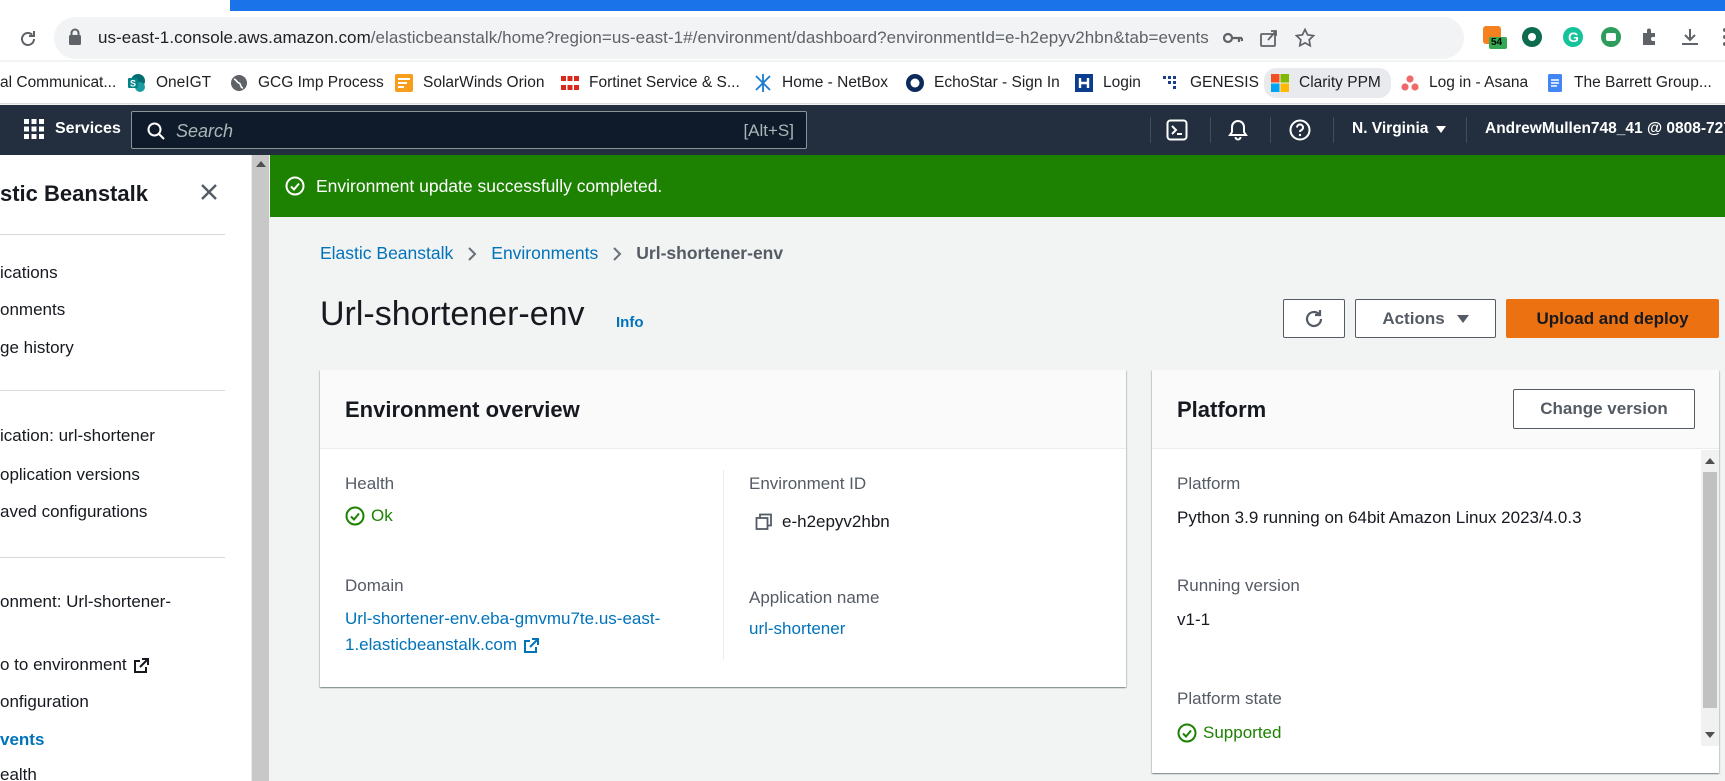 The image size is (1725, 781). Describe the element at coordinates (85, 602) in the screenshot. I see `sidenav-item-environment: onment: Url-shortener-` at that location.